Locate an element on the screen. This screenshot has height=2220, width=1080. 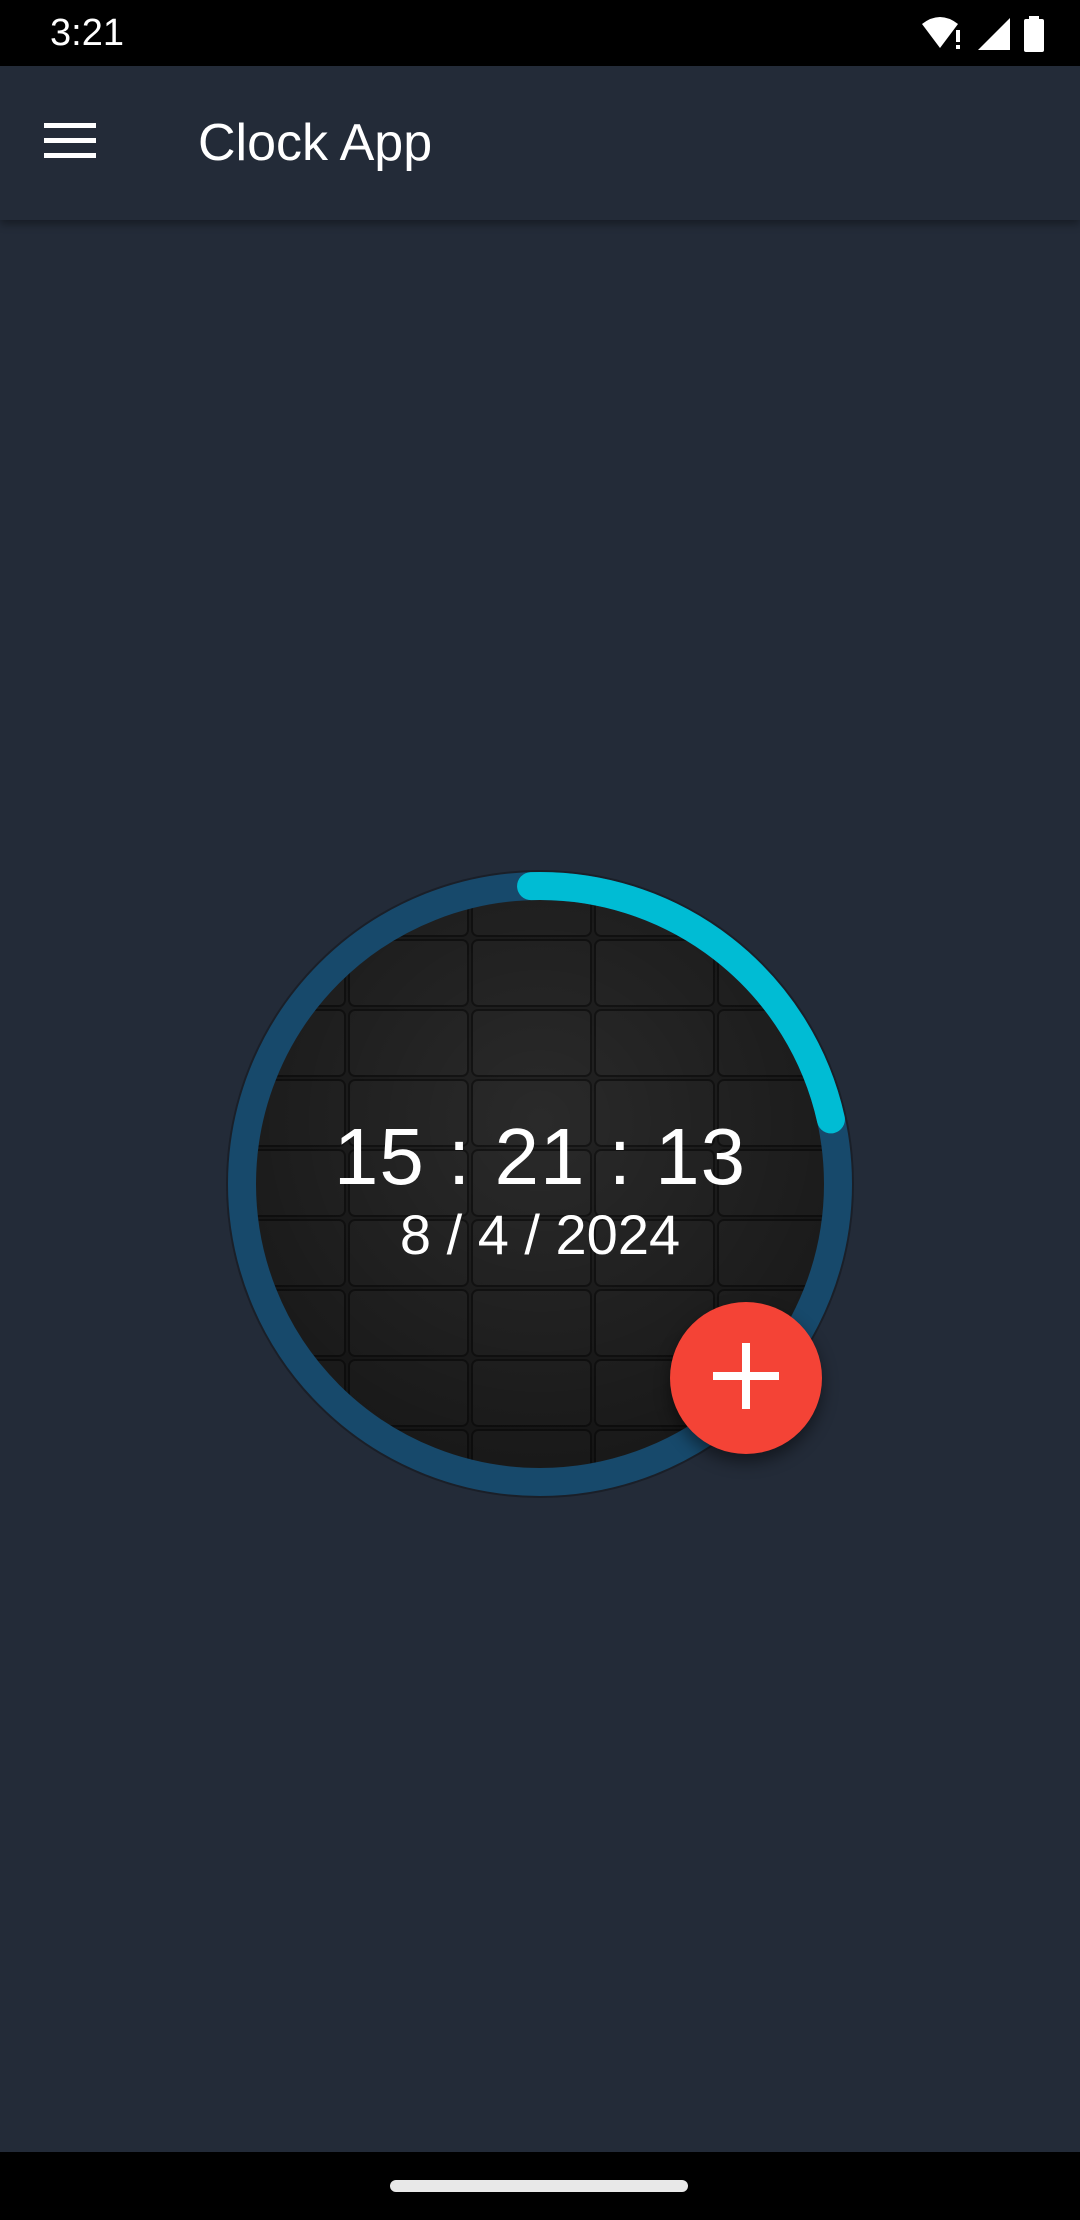
app-title: Clock App is located at coordinates (315, 143).